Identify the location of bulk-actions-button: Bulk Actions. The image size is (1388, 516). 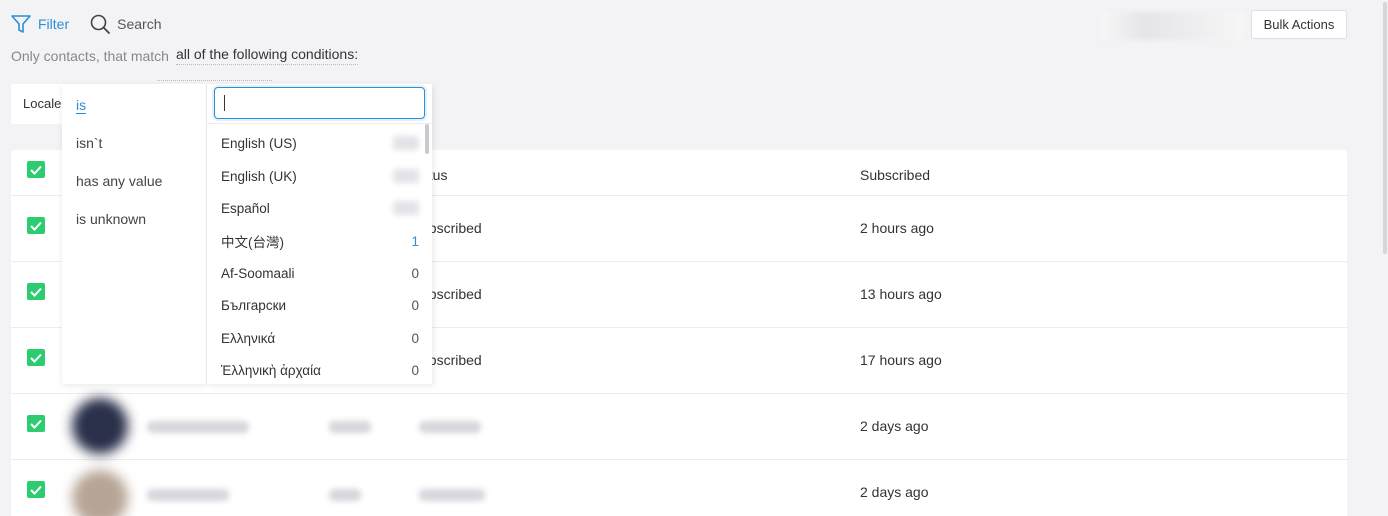
(1299, 24).